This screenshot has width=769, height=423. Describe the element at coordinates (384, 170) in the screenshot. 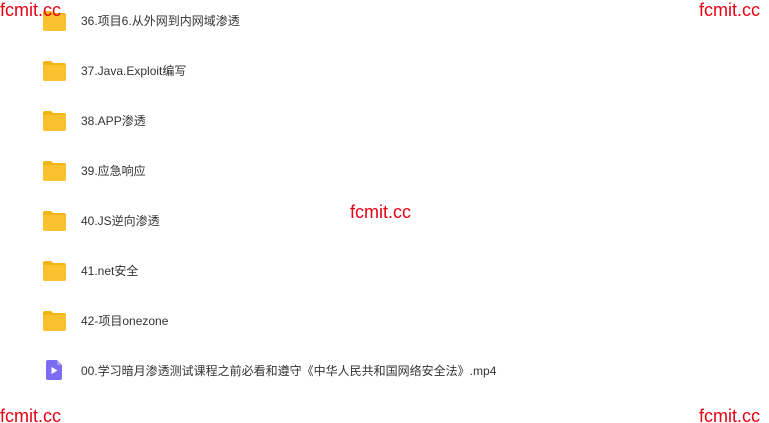

I see `file-row: 39.应急响应` at that location.